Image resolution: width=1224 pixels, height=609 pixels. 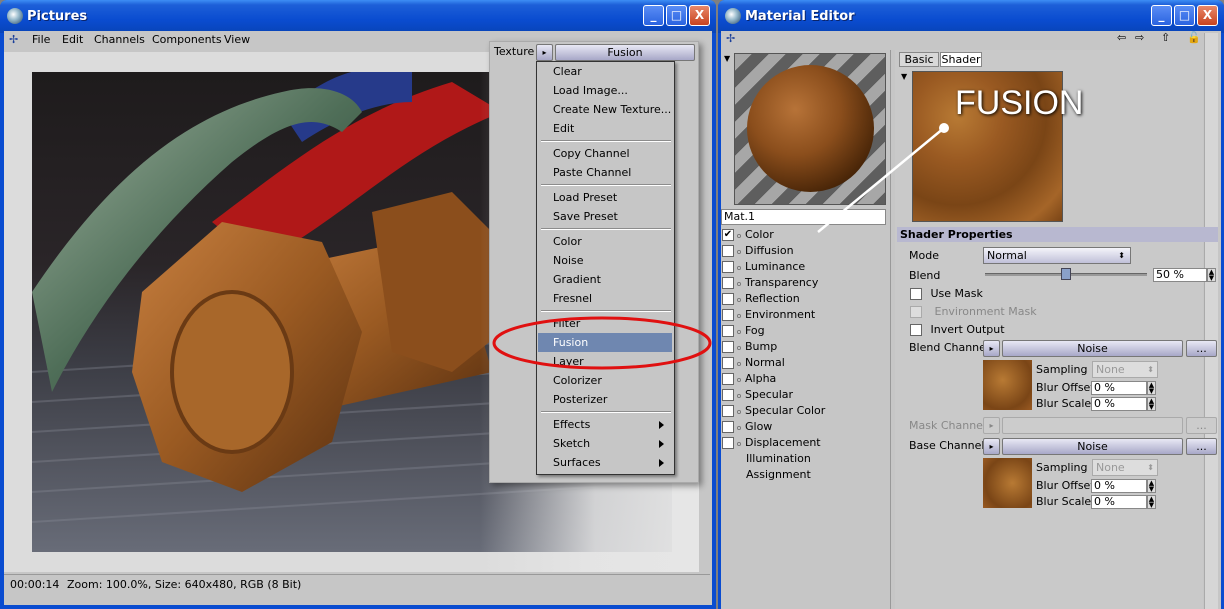 I want to click on pictures-titlebar: Pictures _ □ X, so click(x=358, y=16).